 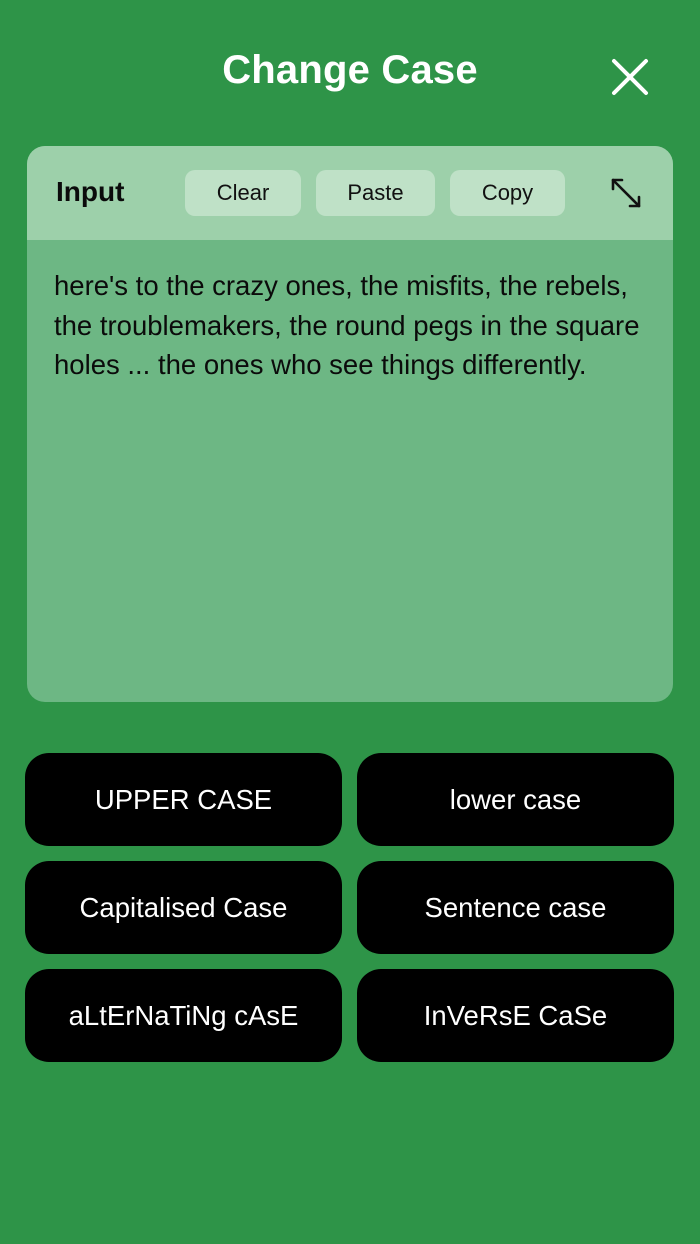 What do you see at coordinates (507, 193) in the screenshot?
I see `copy-button: Copy` at bounding box center [507, 193].